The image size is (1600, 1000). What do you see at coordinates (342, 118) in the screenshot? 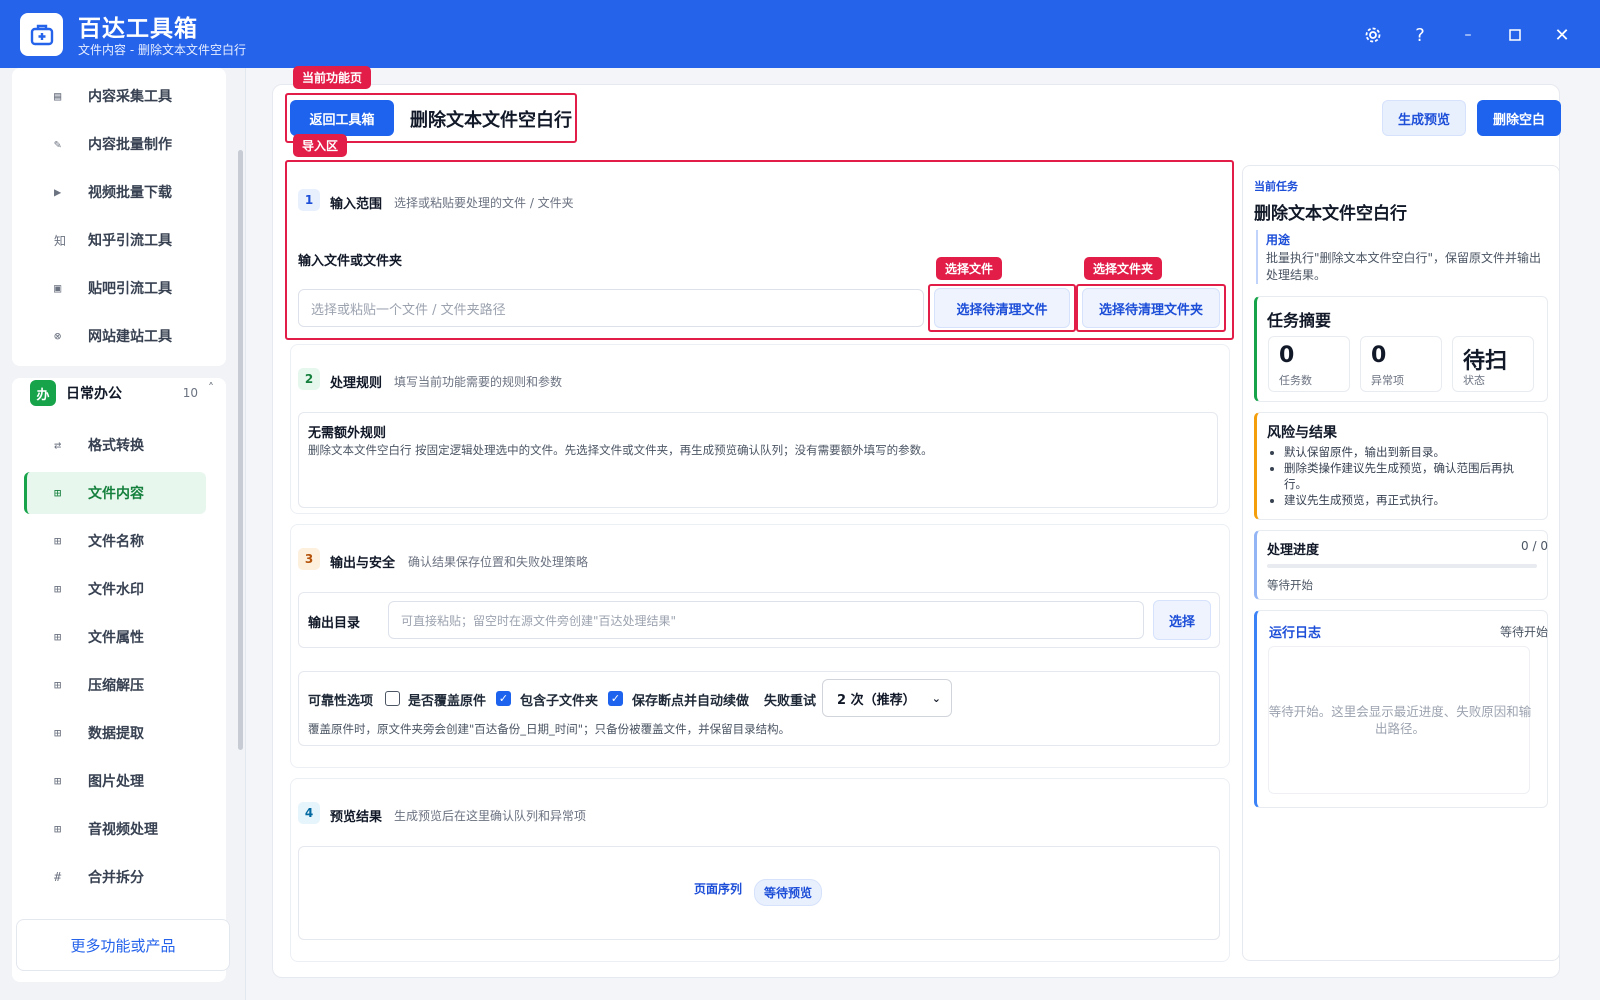
I see `back-to-toolbox-button: 返回工具箱` at bounding box center [342, 118].